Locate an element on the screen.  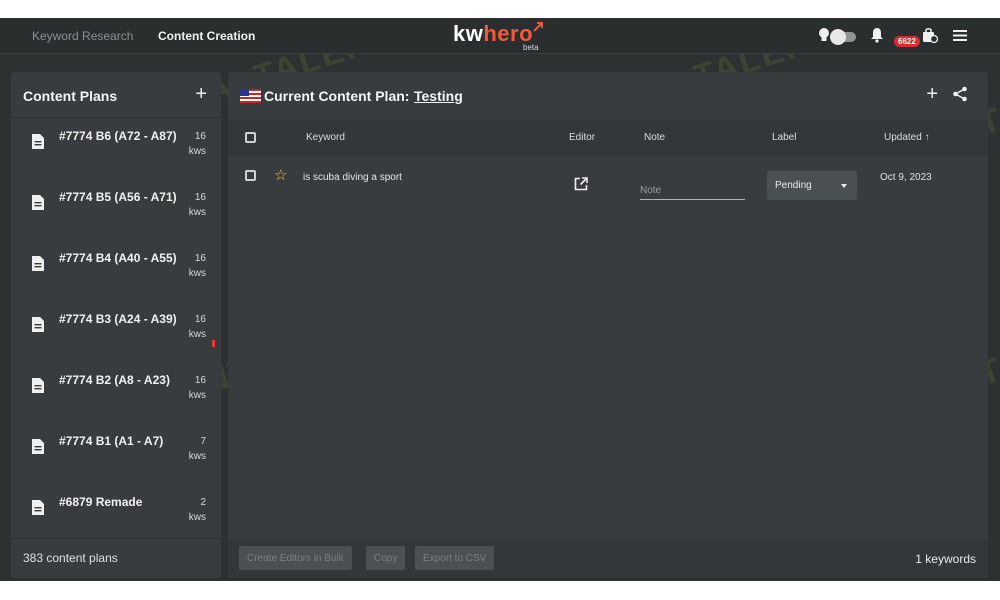
kwhero-logo: kwhero beta is located at coordinates (503, 37).